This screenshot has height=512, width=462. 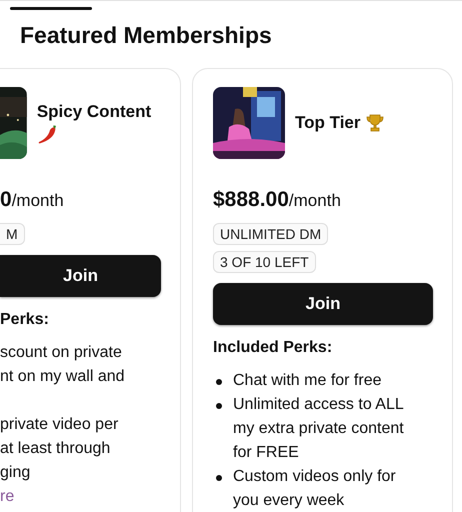 What do you see at coordinates (61, 353) in the screenshot?
I see `perk-text: scount on private` at bounding box center [61, 353].